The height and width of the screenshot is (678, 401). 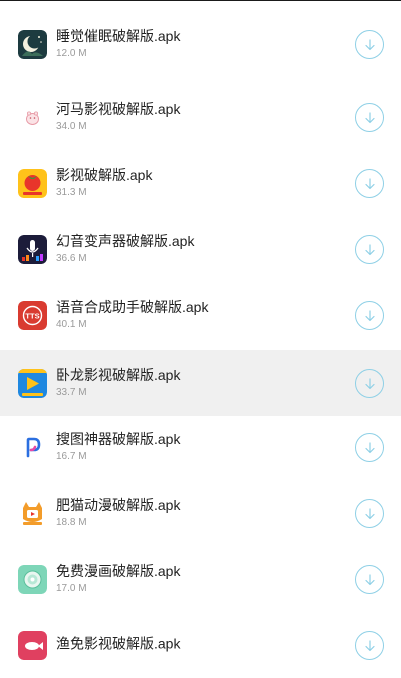 What do you see at coordinates (132, 307) in the screenshot?
I see `file-name: 语音合成助手破解版.apk` at bounding box center [132, 307].